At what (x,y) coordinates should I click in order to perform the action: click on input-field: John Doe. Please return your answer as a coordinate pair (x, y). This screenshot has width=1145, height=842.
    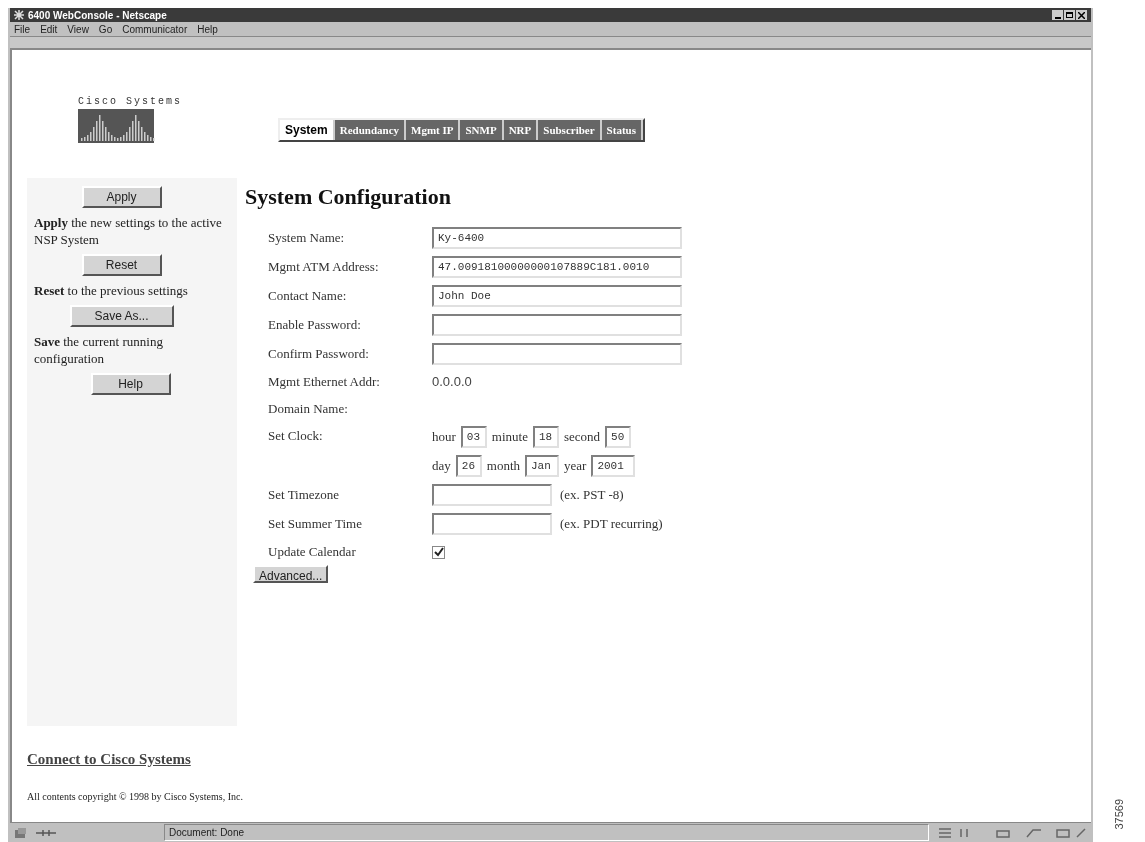
    Looking at the image, I should click on (557, 296).